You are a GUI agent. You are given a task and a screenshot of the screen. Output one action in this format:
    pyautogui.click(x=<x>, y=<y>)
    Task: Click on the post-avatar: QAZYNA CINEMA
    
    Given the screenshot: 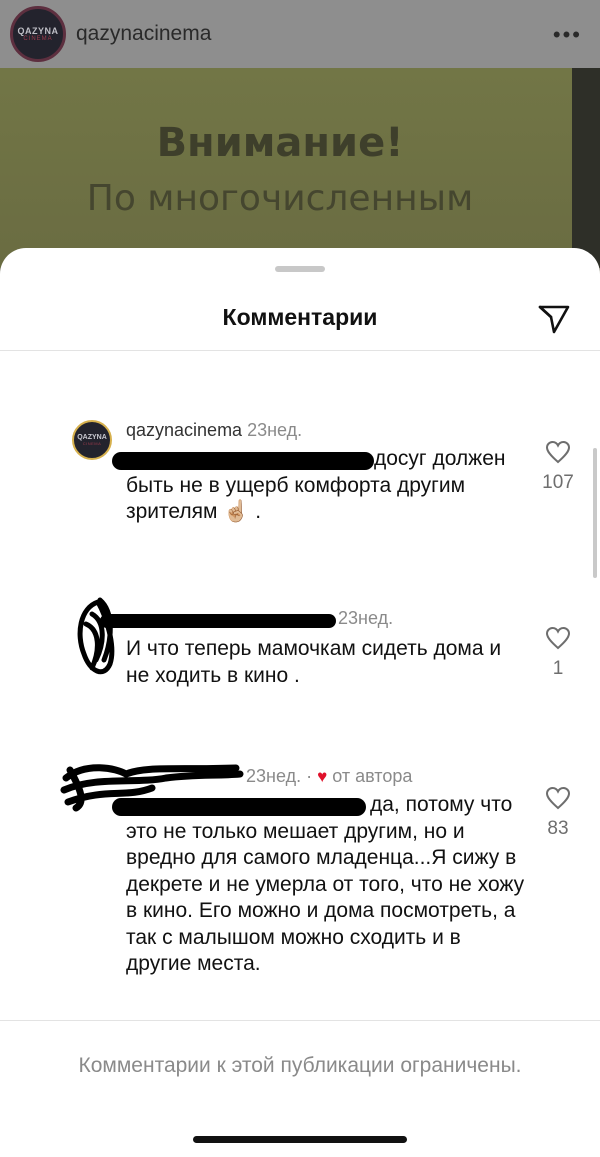 What is the action you would take?
    pyautogui.click(x=38, y=34)
    